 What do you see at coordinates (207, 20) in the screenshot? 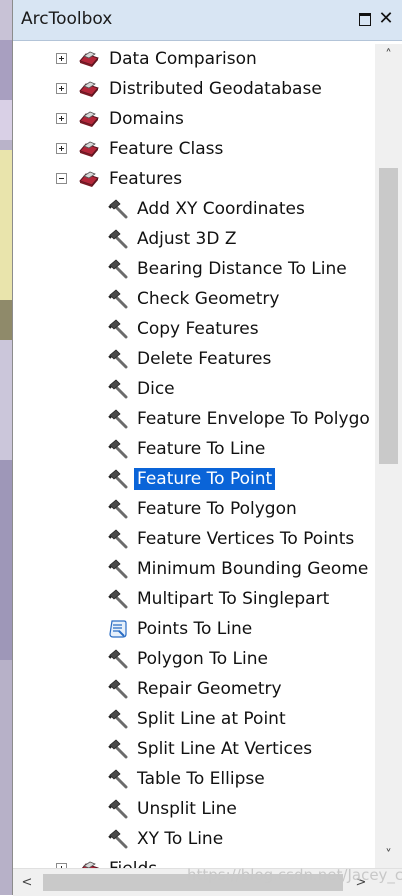
I see `title-bar: ArcToolbox ✕` at bounding box center [207, 20].